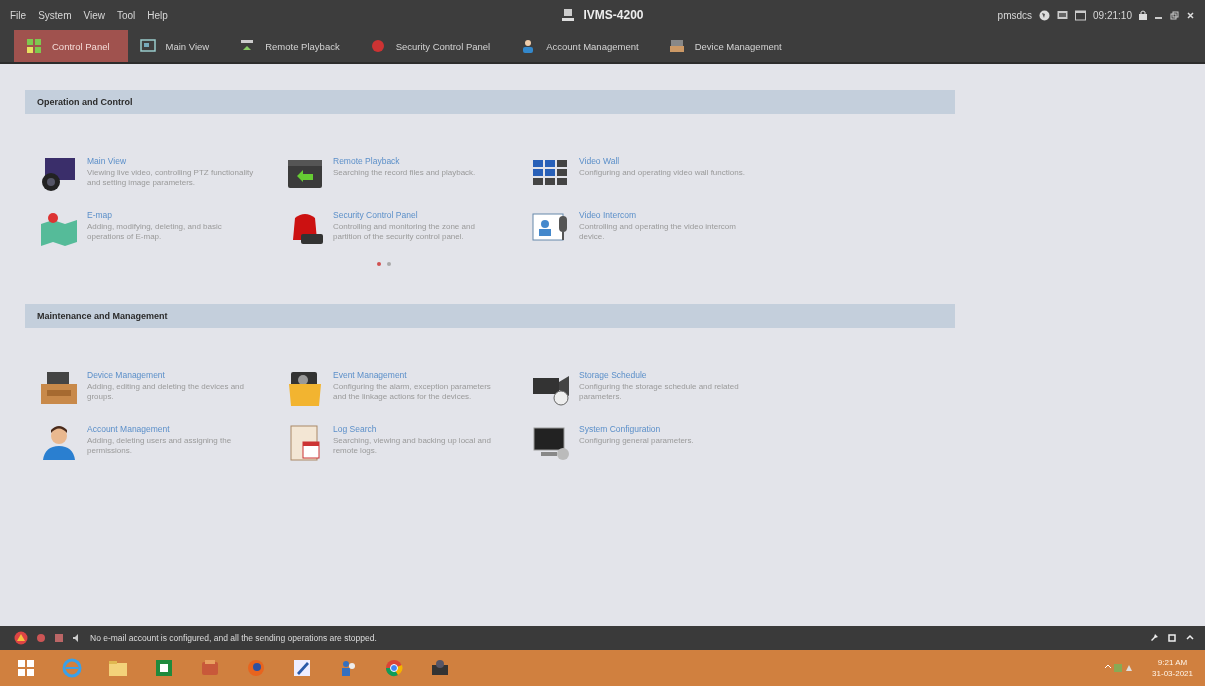 This screenshot has width=1205, height=686. I want to click on module-description: Configuring and operating video wall functions., so click(662, 173).